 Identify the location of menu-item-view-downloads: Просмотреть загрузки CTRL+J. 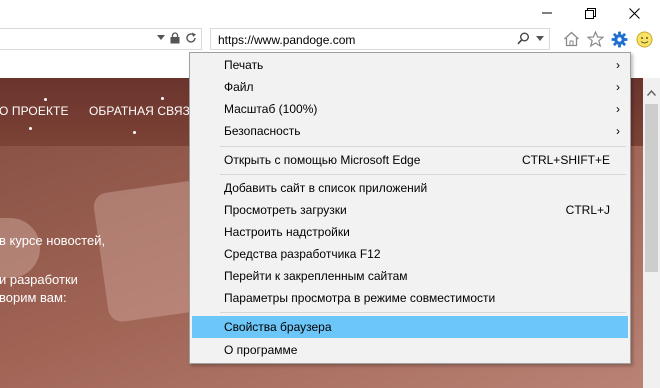
(410, 210).